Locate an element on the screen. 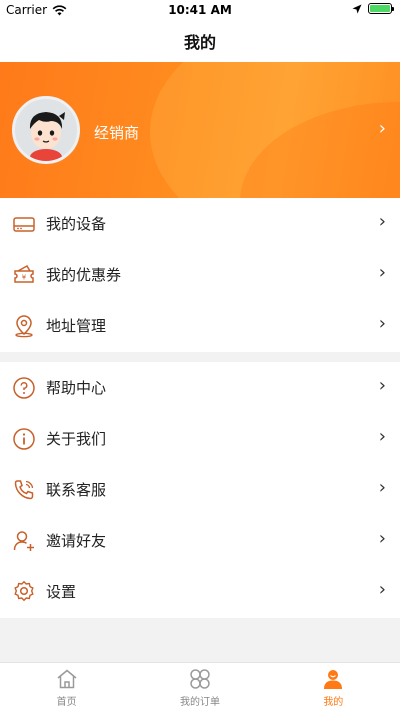  menu-item-label: 我的设备 is located at coordinates (76, 224).